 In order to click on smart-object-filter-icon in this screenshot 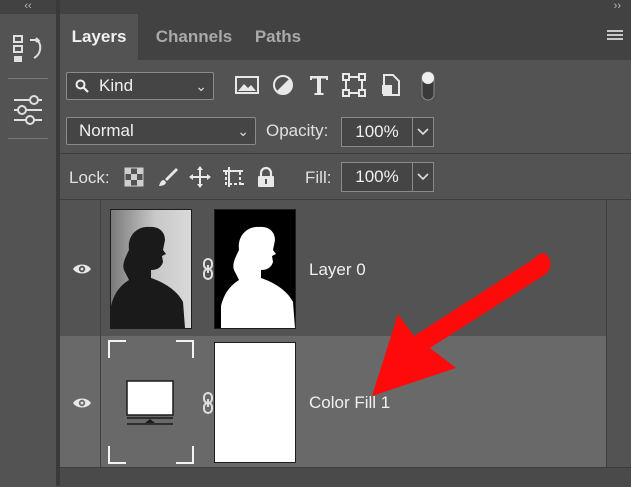, I will do `click(391, 85)`.